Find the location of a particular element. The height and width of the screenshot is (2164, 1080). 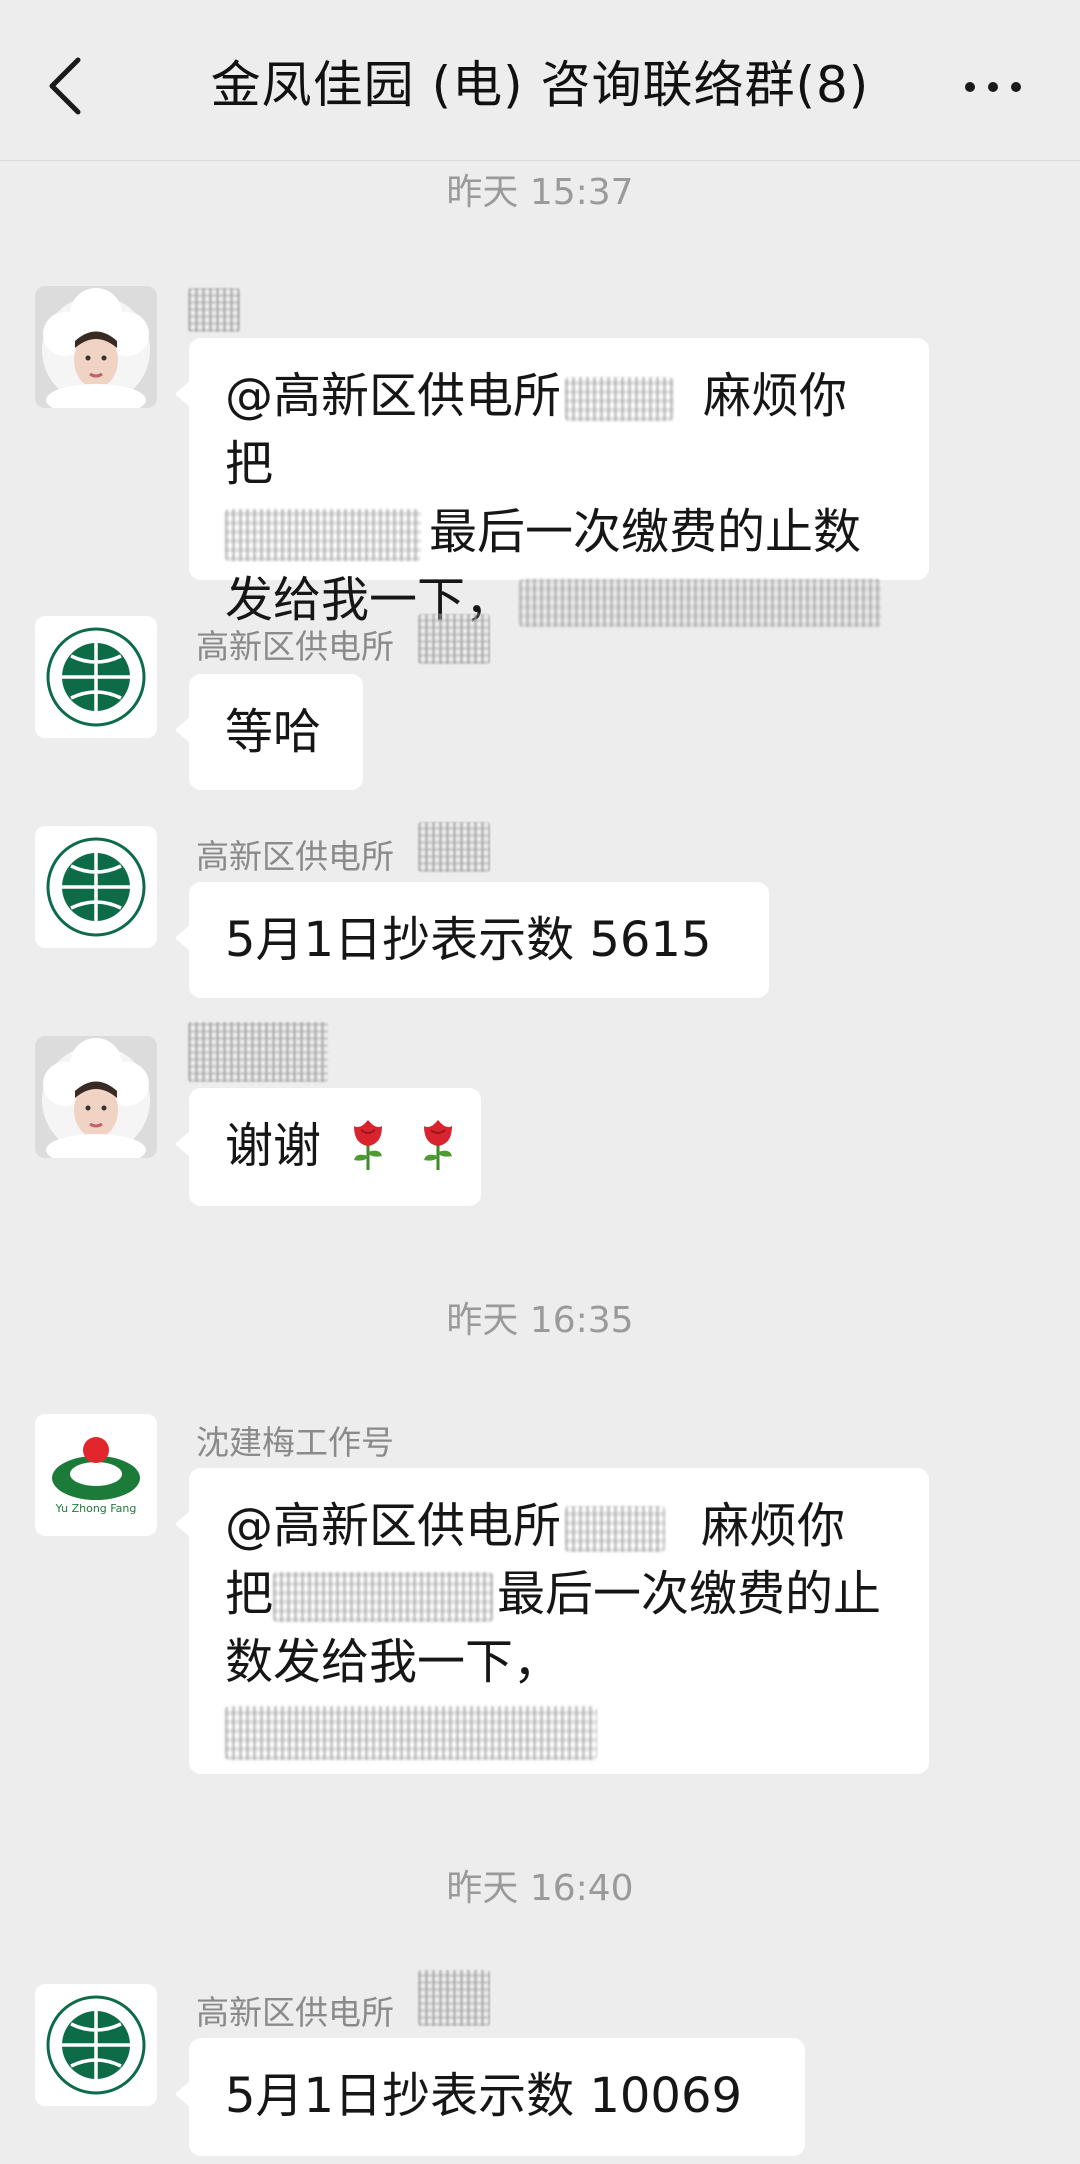

message-text: 5月1日抄表示数 10069 is located at coordinates (484, 2096).